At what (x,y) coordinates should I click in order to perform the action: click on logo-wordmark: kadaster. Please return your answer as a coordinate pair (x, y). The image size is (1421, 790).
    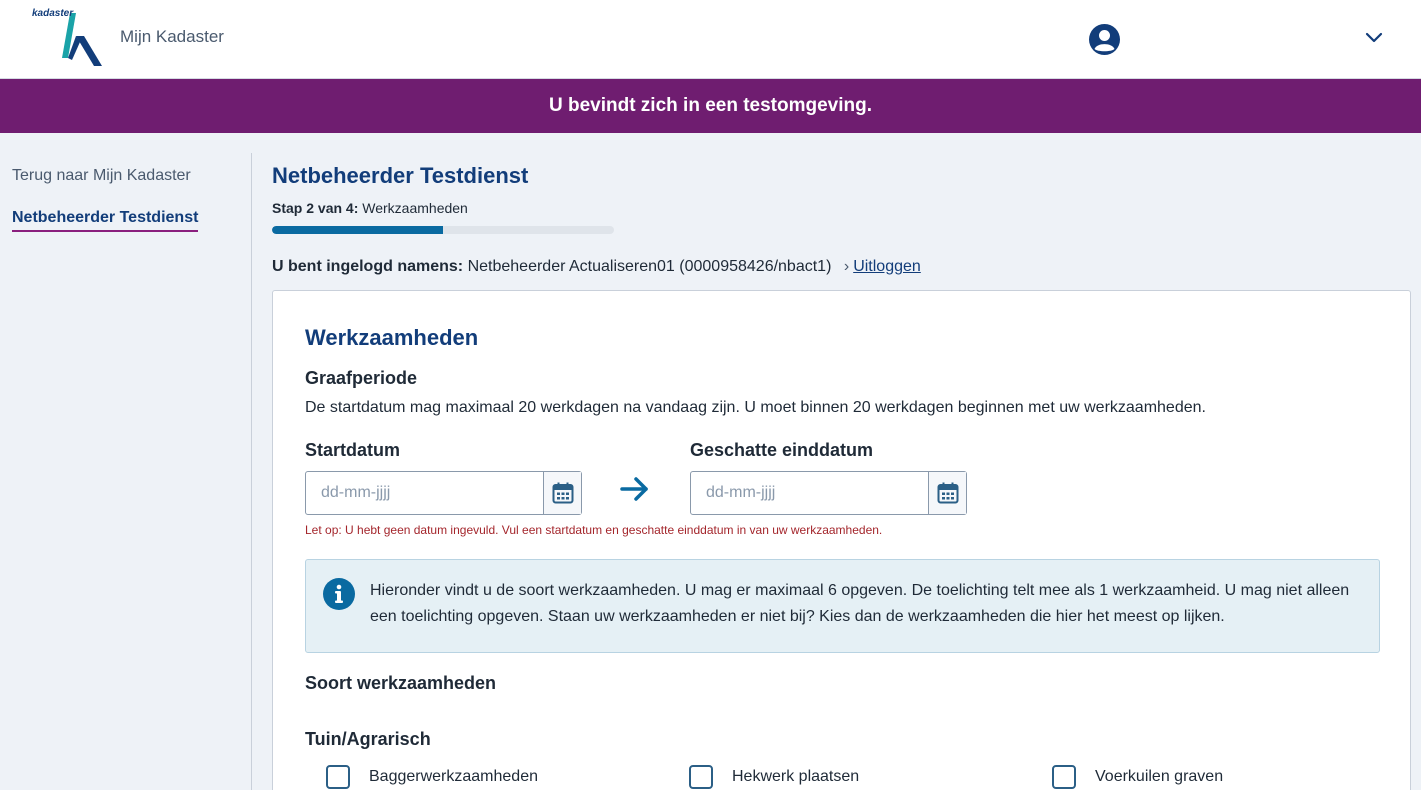
    Looking at the image, I should click on (53, 13).